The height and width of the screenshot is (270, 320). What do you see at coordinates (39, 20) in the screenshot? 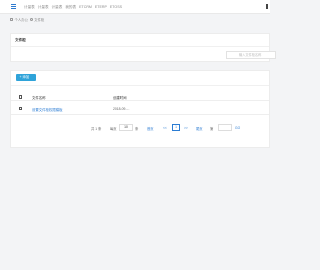
I see `breadcrumb-item: 文件柜` at bounding box center [39, 20].